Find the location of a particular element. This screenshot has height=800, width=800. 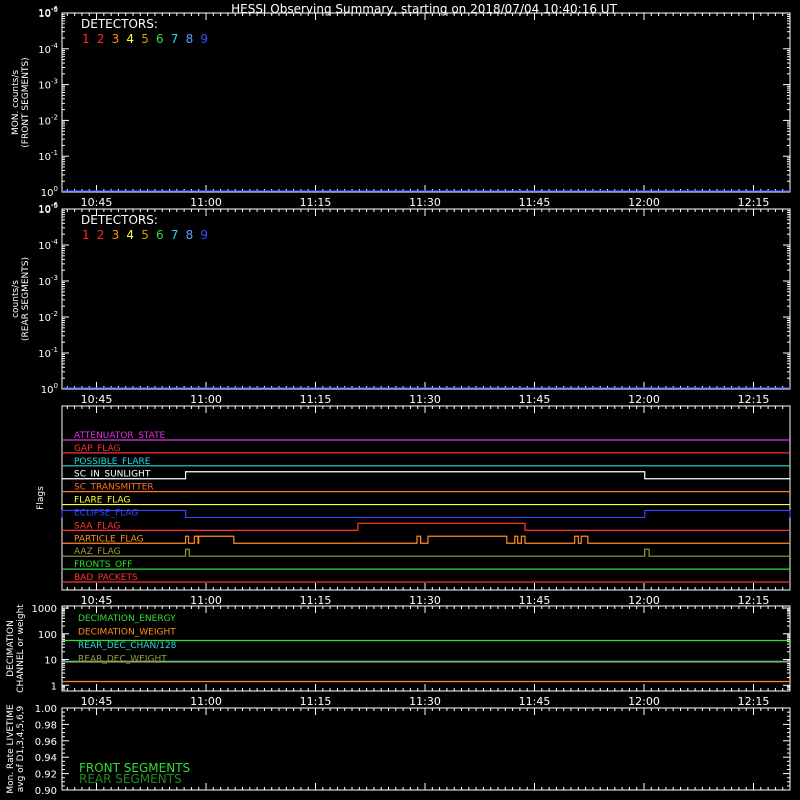

decimation-legend-entry: REAR_DEC_CHAN/128 is located at coordinates (127, 646).